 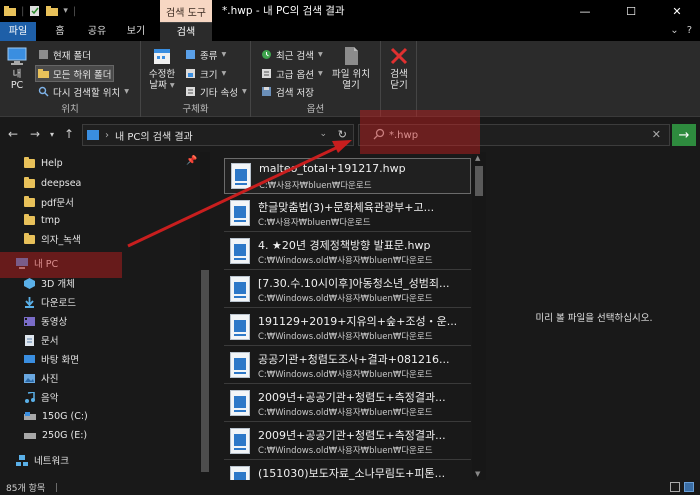 What do you see at coordinates (351, 68) in the screenshot?
I see `open-file-location-button: 파일 위치 열기` at bounding box center [351, 68].